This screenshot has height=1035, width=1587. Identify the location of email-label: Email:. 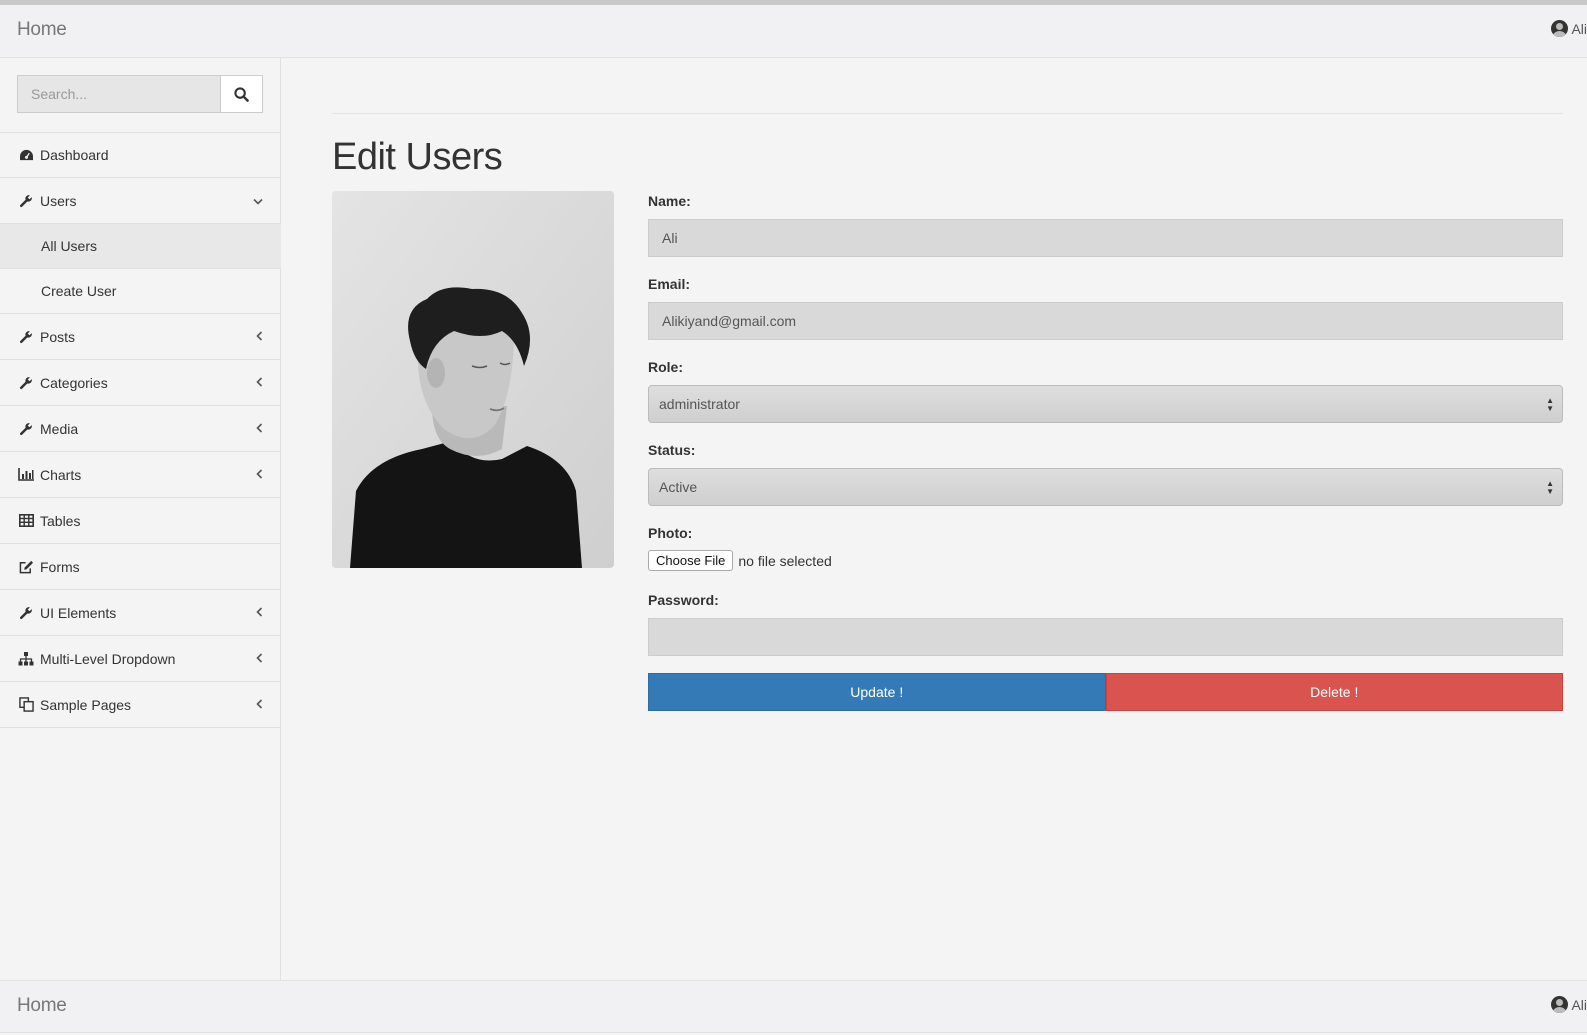
(669, 284).